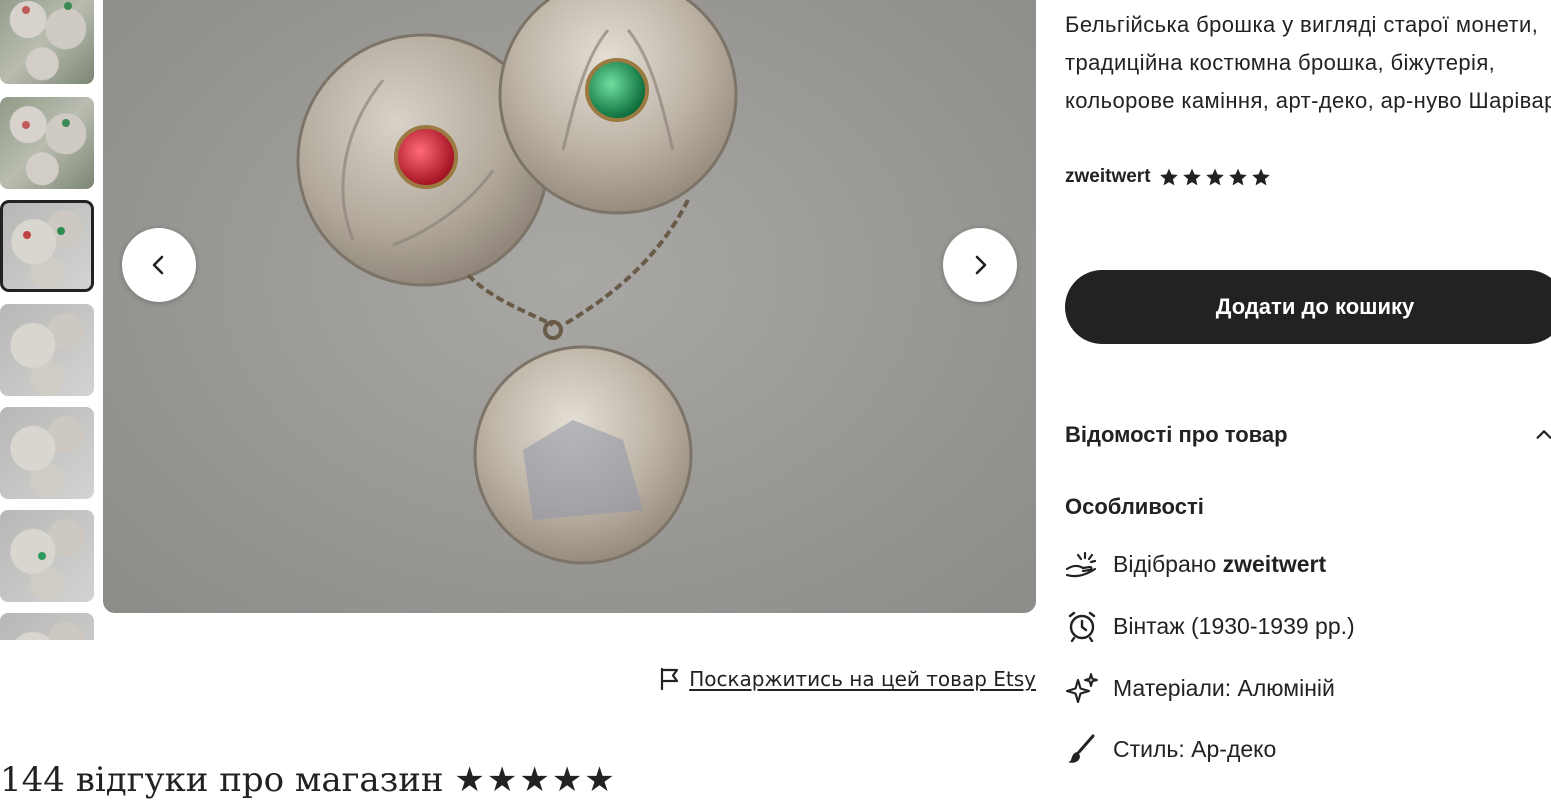 The image size is (1551, 800). Describe the element at coordinates (1081, 748) in the screenshot. I see `paintbrush-icon` at that location.